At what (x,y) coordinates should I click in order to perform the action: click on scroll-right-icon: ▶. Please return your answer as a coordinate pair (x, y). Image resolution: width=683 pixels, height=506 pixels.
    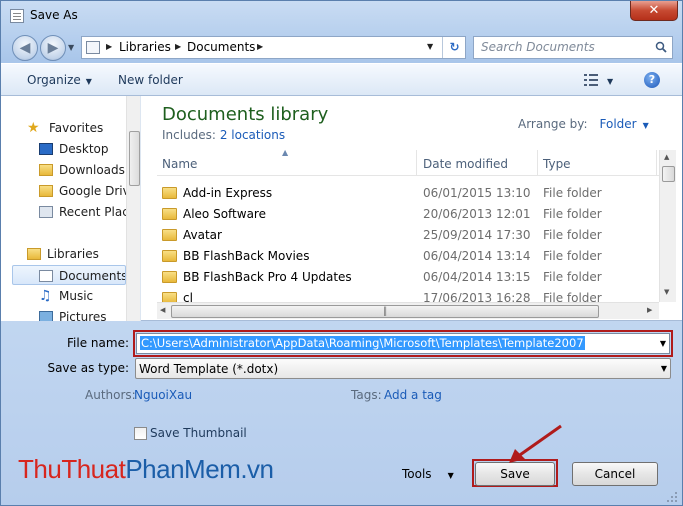
    Looking at the image, I should click on (649, 310).